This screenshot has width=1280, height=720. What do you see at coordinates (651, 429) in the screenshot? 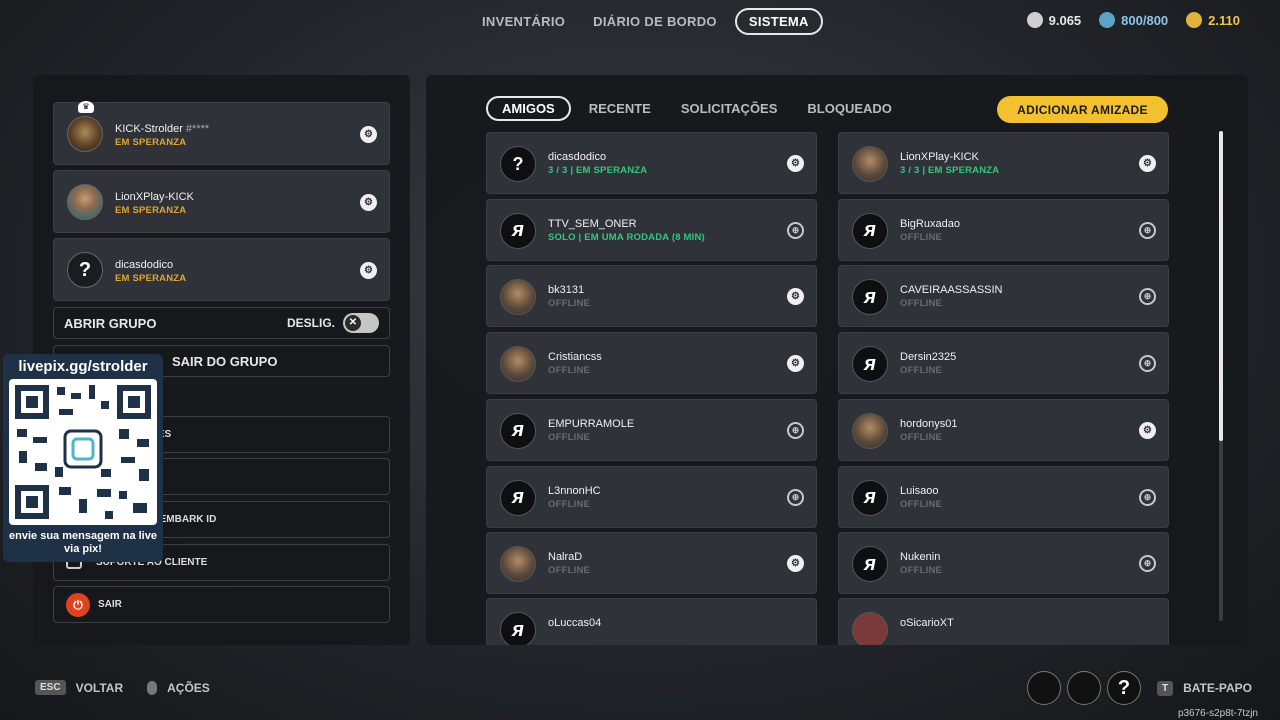
I see `friend-card: ᴙ EMPURRAMOLE OFFLINE ⊕` at bounding box center [651, 429].